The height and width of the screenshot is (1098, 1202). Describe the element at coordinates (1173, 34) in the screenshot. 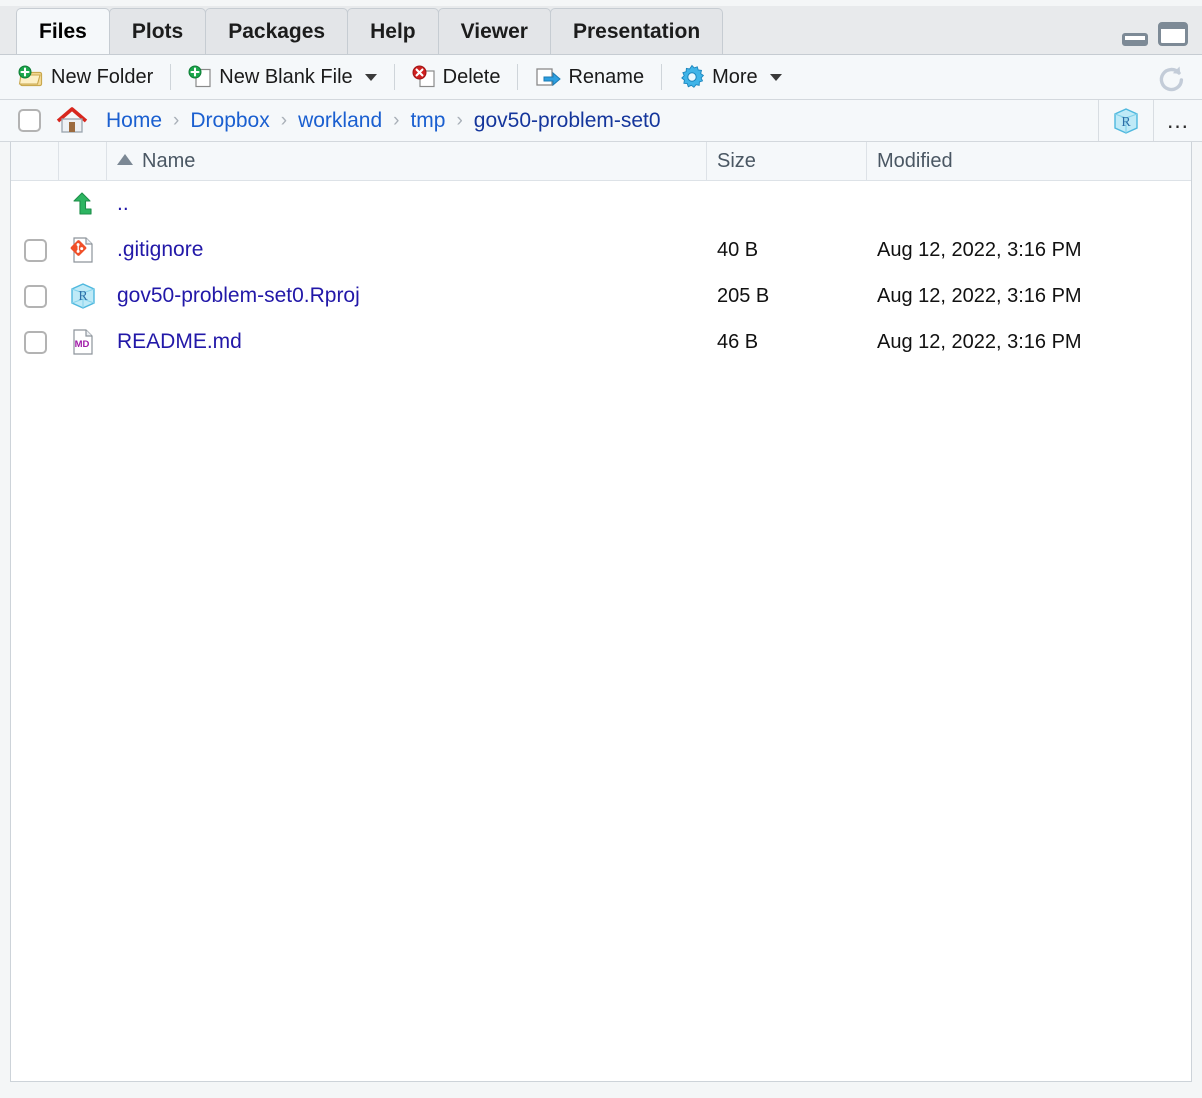

I see `maximize-icon` at that location.